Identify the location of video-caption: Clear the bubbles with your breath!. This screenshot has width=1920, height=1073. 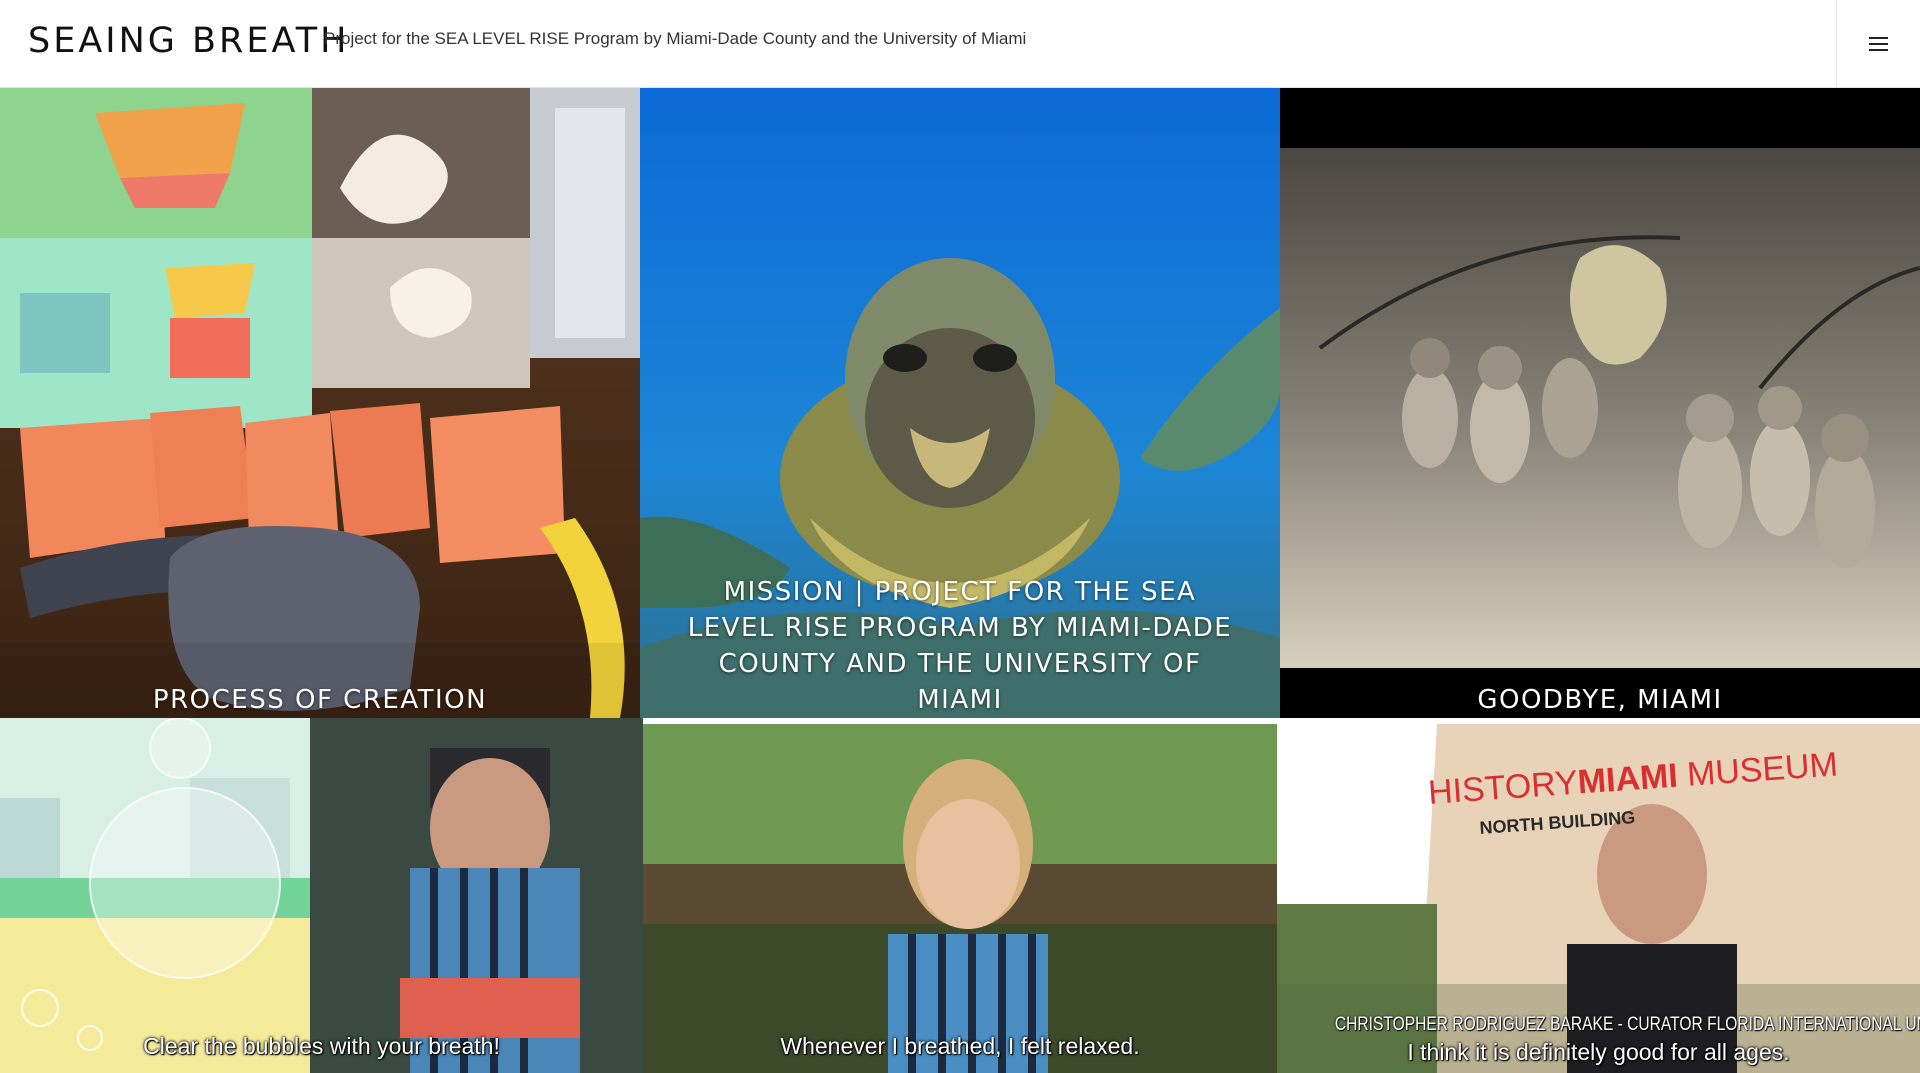
(321, 1046).